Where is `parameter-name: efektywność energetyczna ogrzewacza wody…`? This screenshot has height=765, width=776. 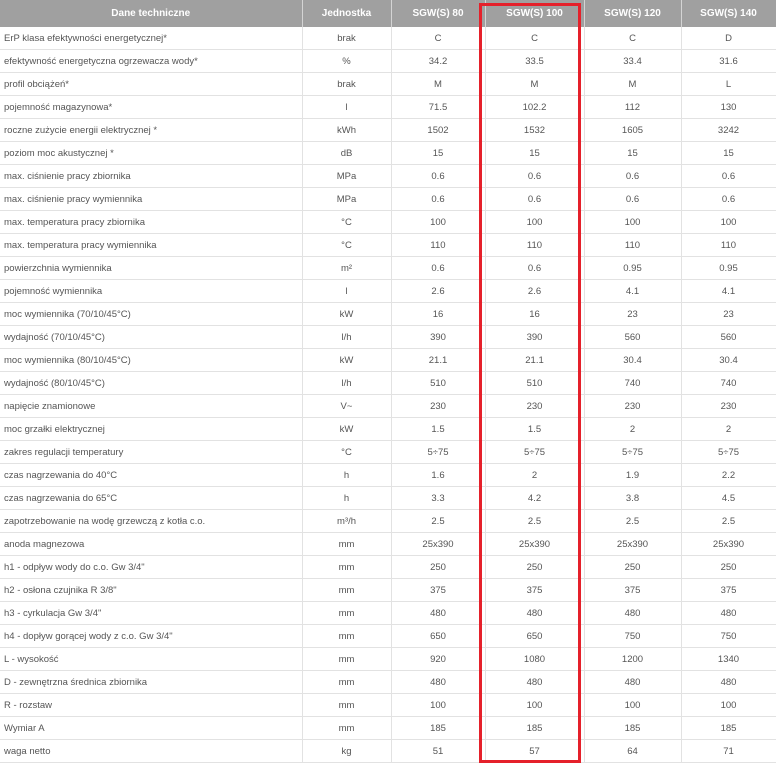
parameter-name: efektywność energetyczna ogrzewacza wody… is located at coordinates (151, 61).